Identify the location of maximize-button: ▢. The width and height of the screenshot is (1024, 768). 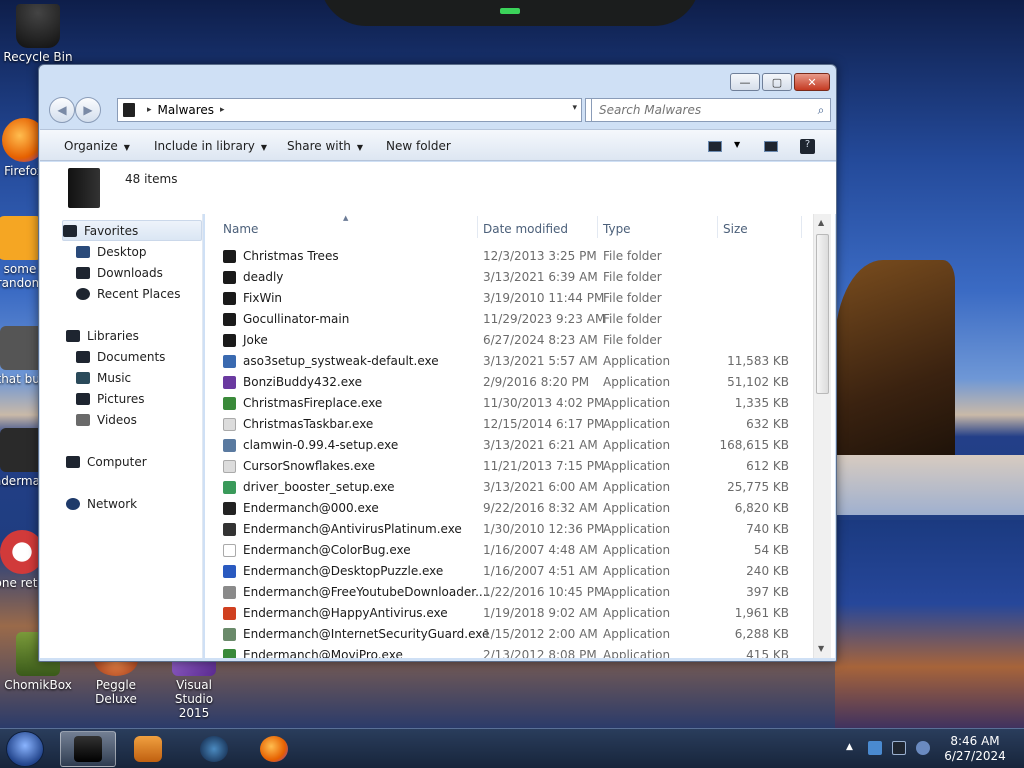
(777, 82).